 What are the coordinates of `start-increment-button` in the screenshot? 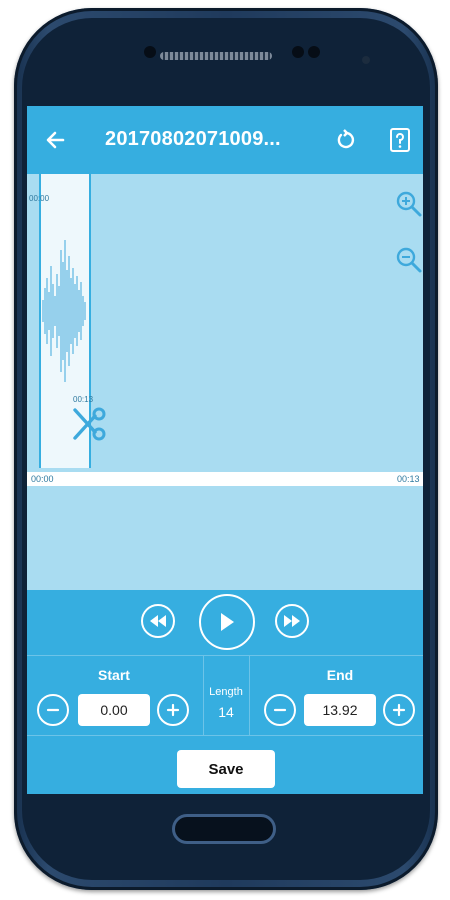 It's located at (173, 710).